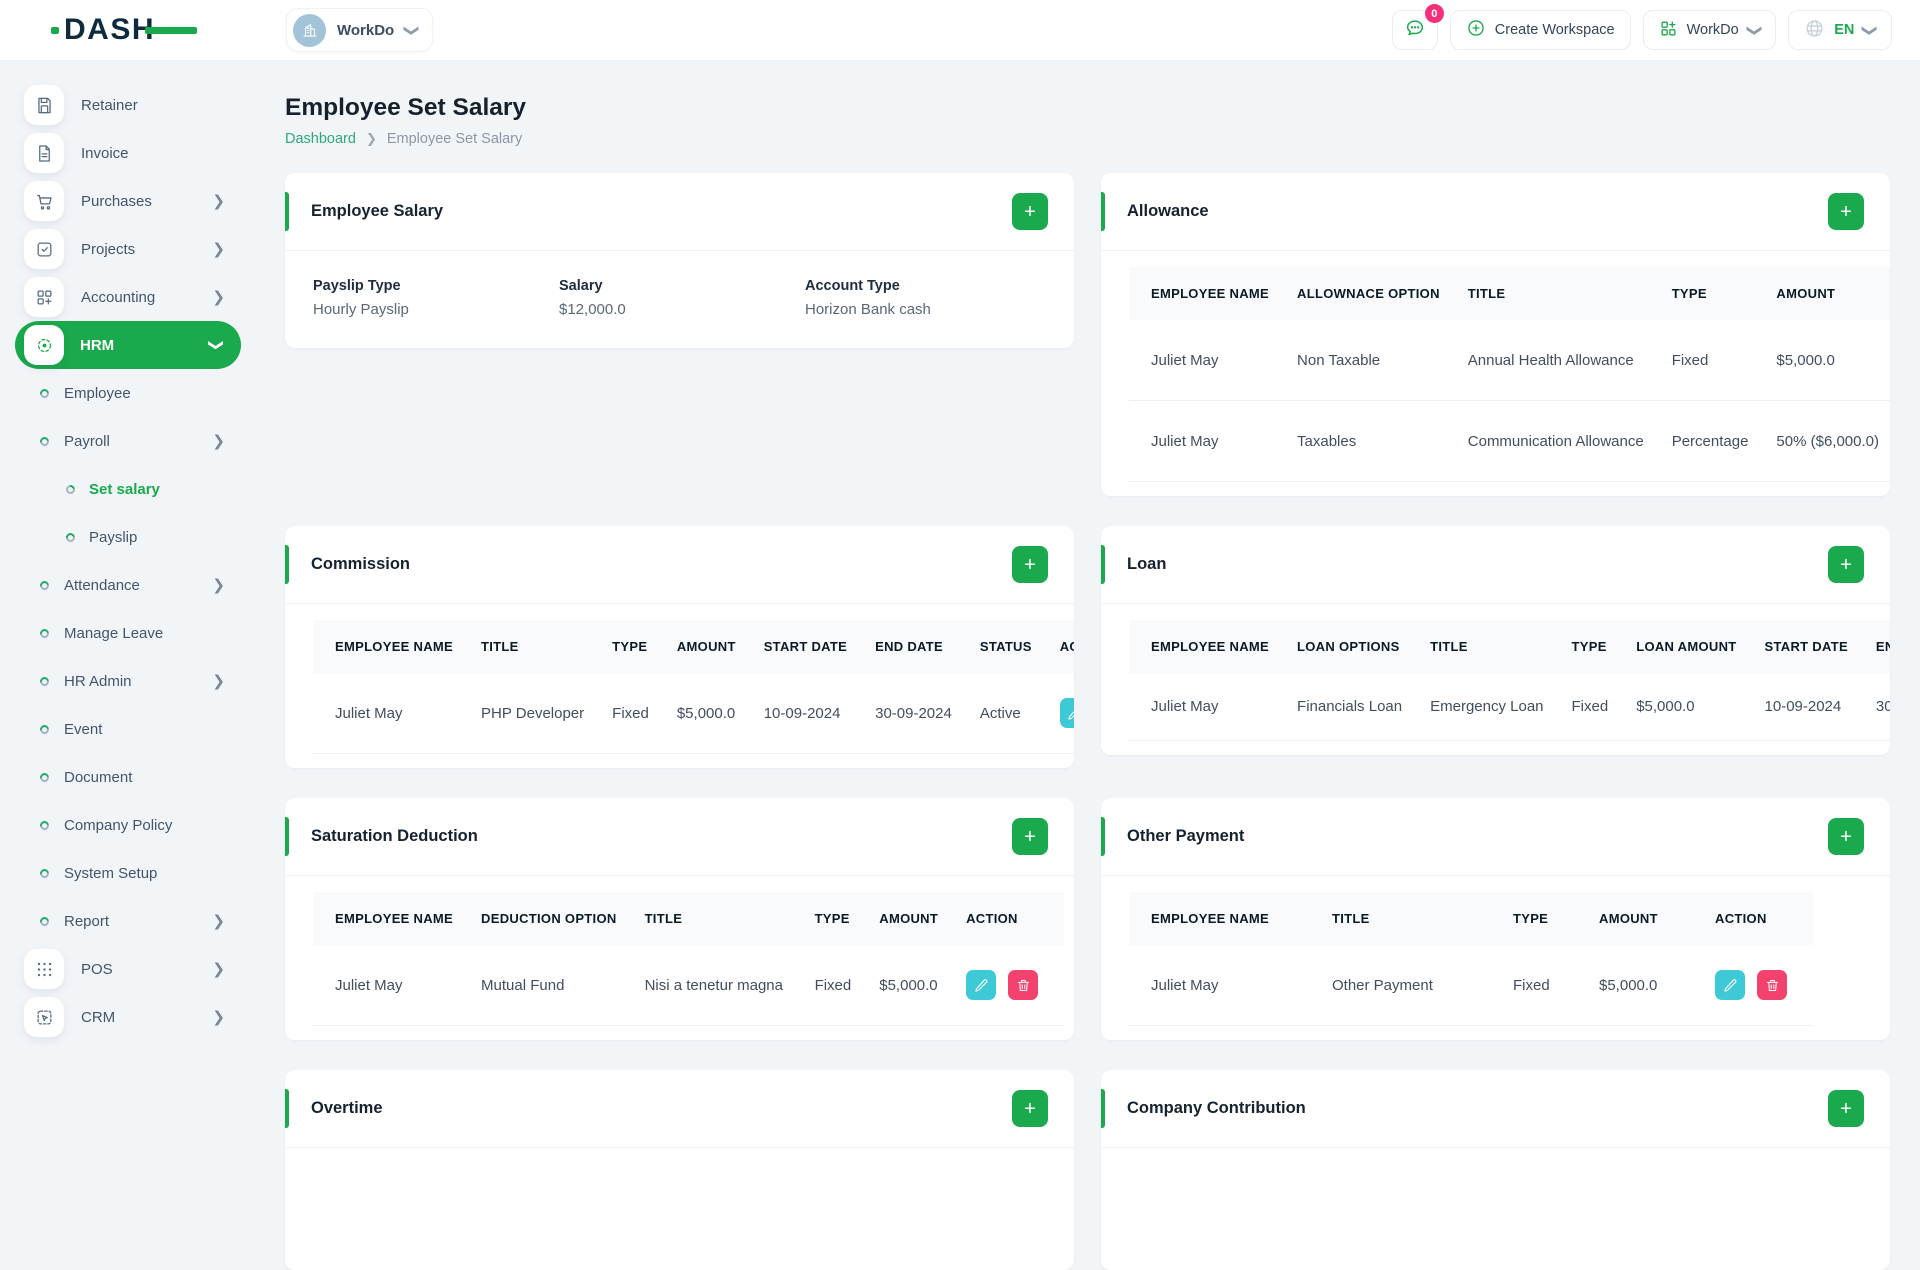 This screenshot has width=1920, height=1270. What do you see at coordinates (1486, 646) in the screenshot?
I see `column-header: TITLE` at bounding box center [1486, 646].